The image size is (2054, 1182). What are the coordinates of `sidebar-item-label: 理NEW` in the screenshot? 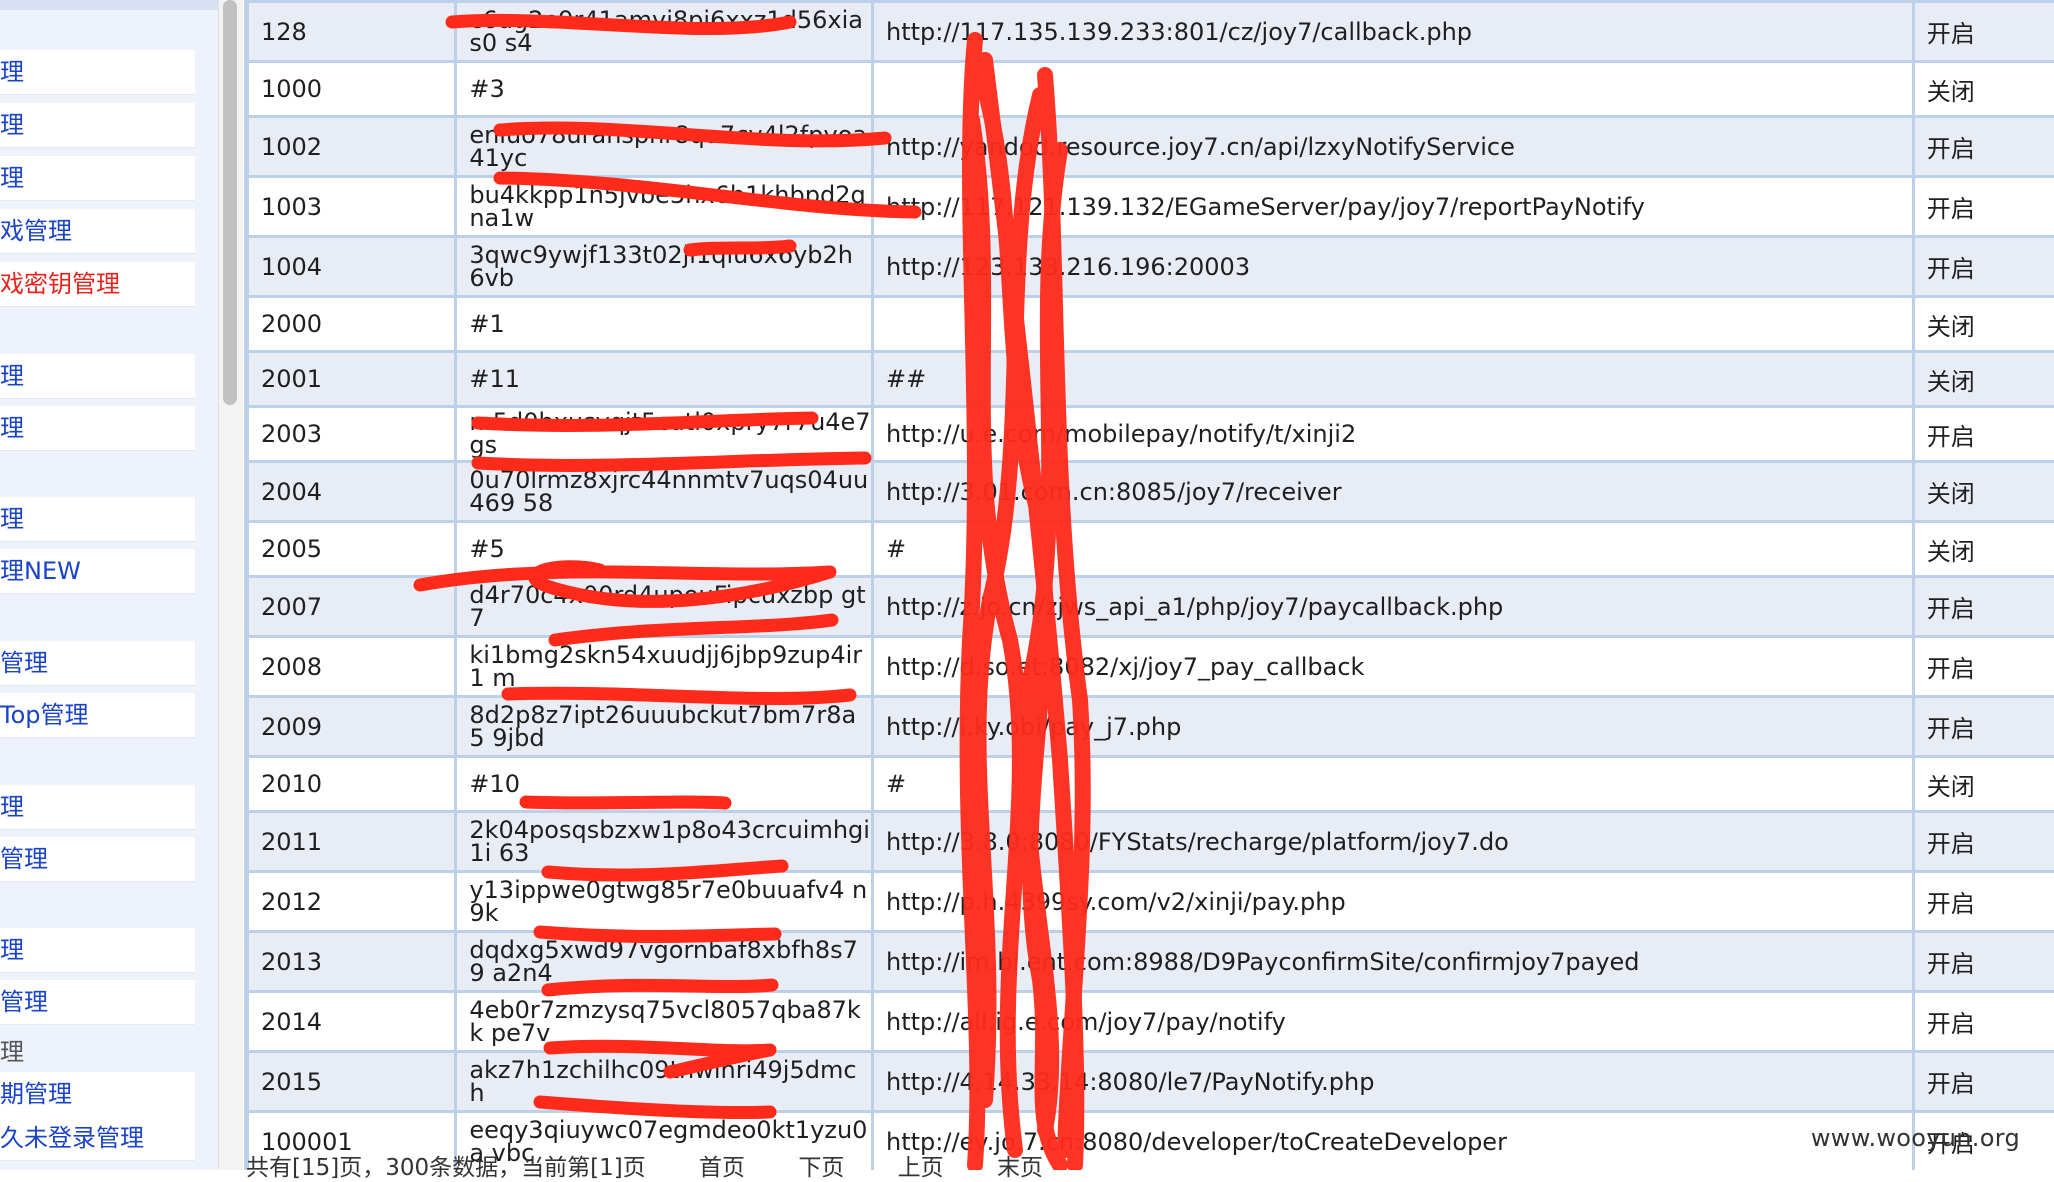 It's located at (40, 571).